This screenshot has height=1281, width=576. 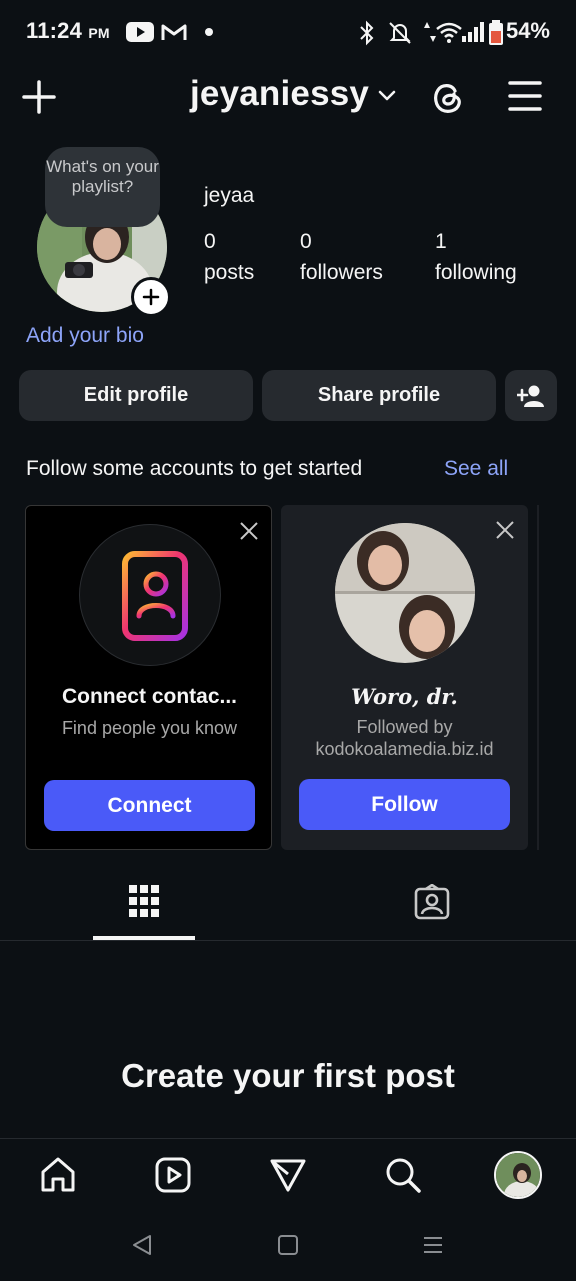 I want to click on next-card-edge, so click(x=538, y=677).